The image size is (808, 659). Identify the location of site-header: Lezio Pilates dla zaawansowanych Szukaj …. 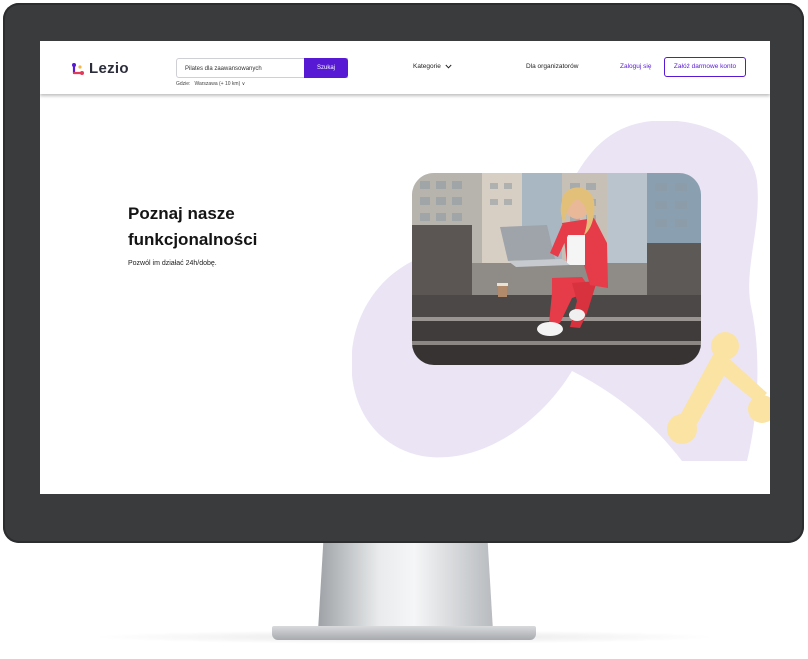
(405, 67).